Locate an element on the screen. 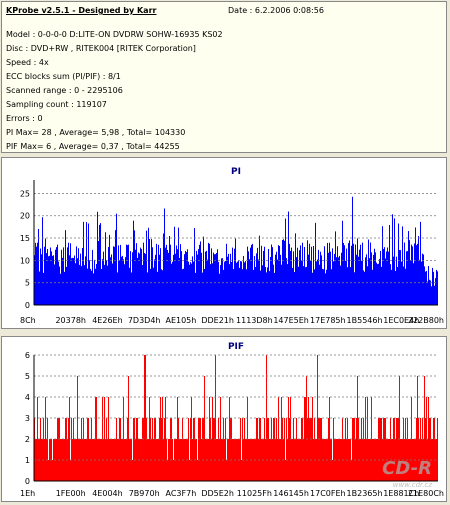 The height and width of the screenshot is (505, 450). info-scanned-range: Scanned range : 0 - 2295106 is located at coordinates (64, 90).